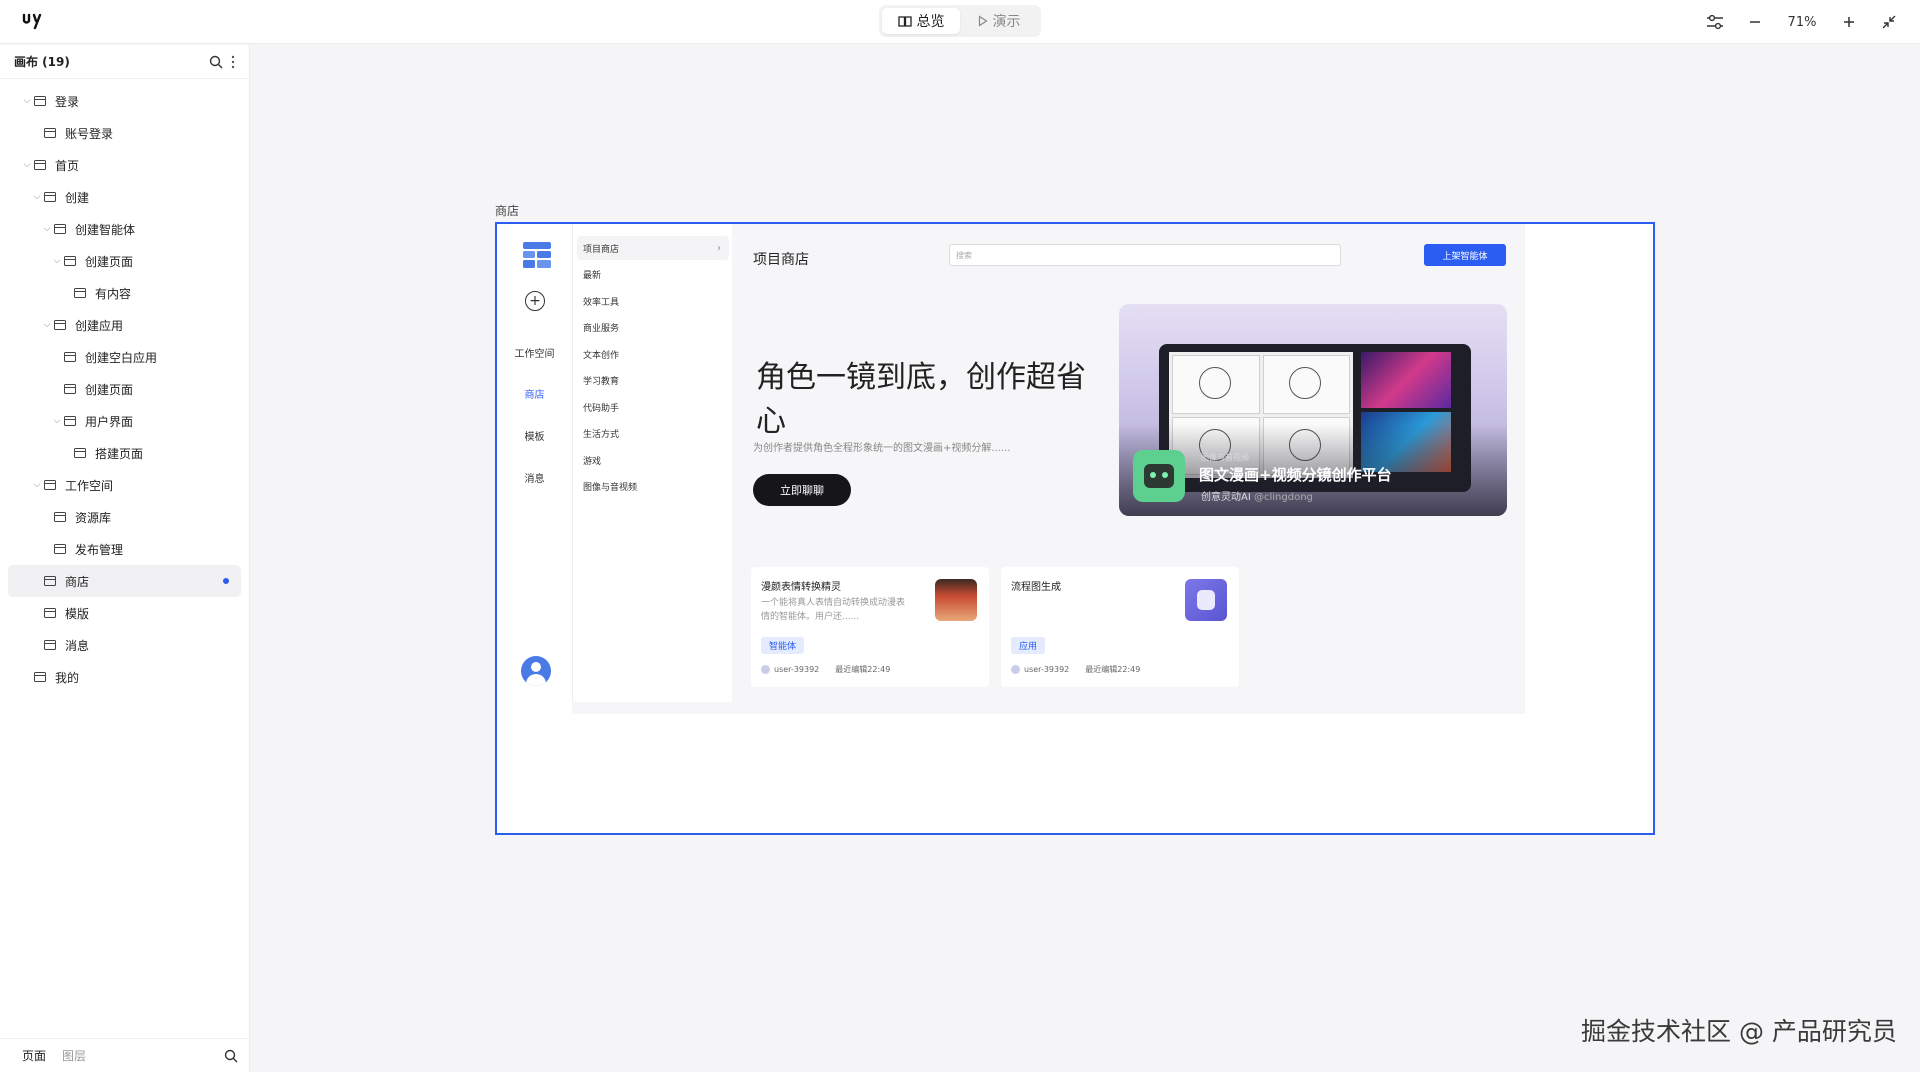  Describe the element at coordinates (1036, 587) in the screenshot. I see `card-title: 流程图生成` at that location.